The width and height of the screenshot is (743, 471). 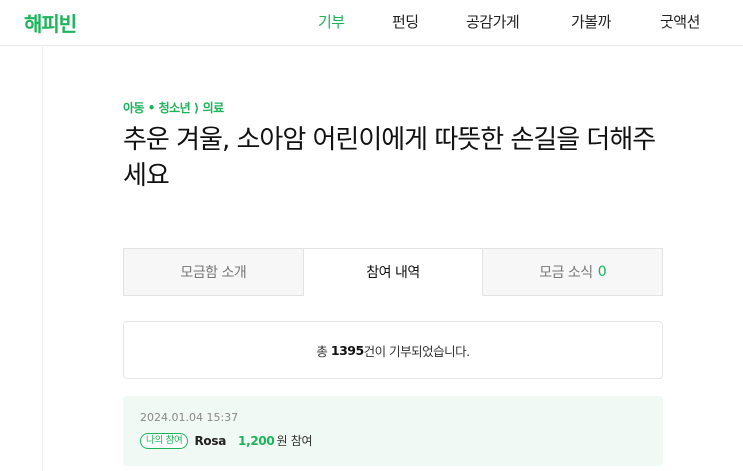 What do you see at coordinates (42, 259) in the screenshot?
I see `page-divider` at bounding box center [42, 259].